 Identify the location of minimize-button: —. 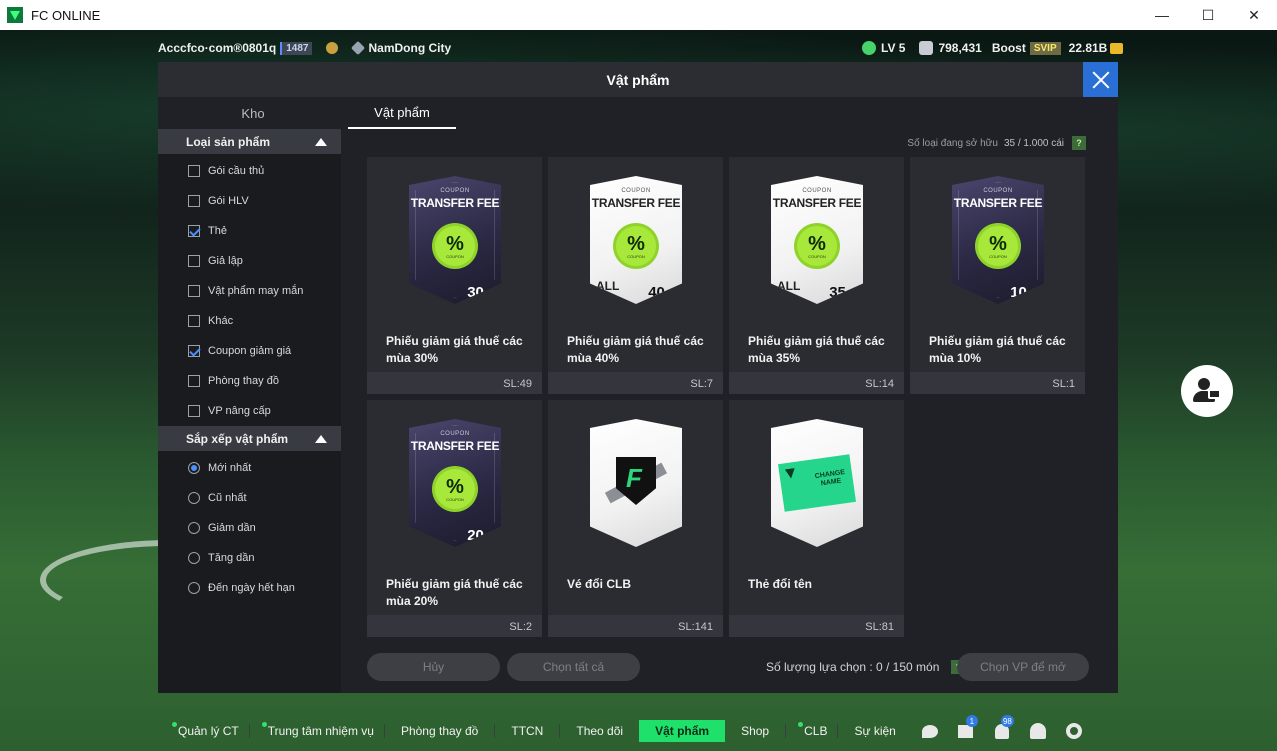
(1162, 15).